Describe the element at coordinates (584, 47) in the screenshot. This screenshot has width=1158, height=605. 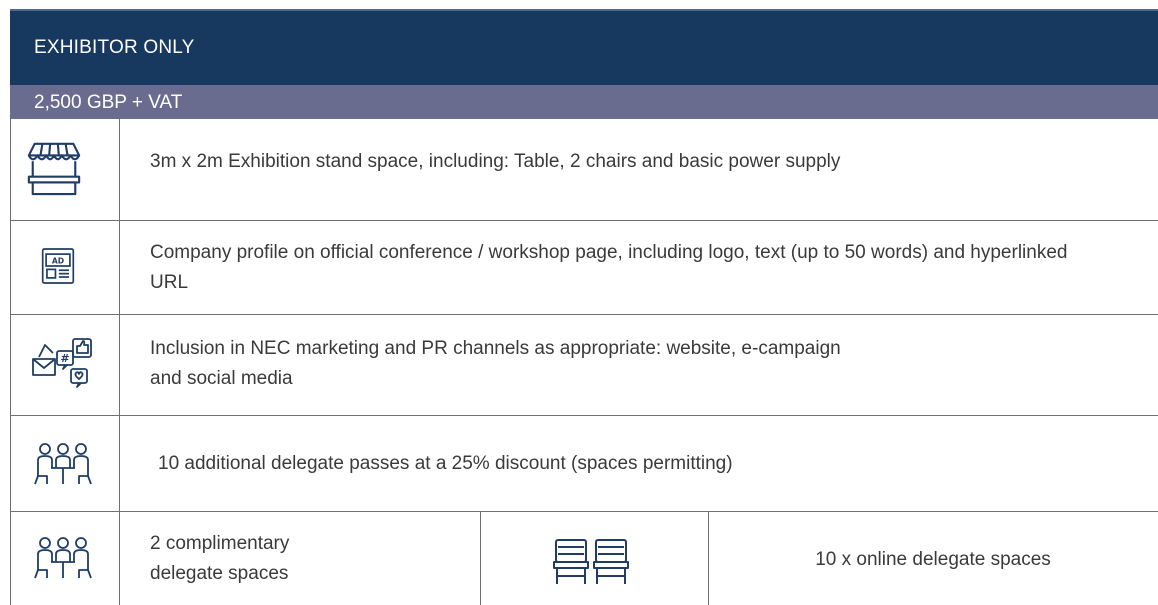
I see `package-header: EXHIBITOR ONLY` at that location.